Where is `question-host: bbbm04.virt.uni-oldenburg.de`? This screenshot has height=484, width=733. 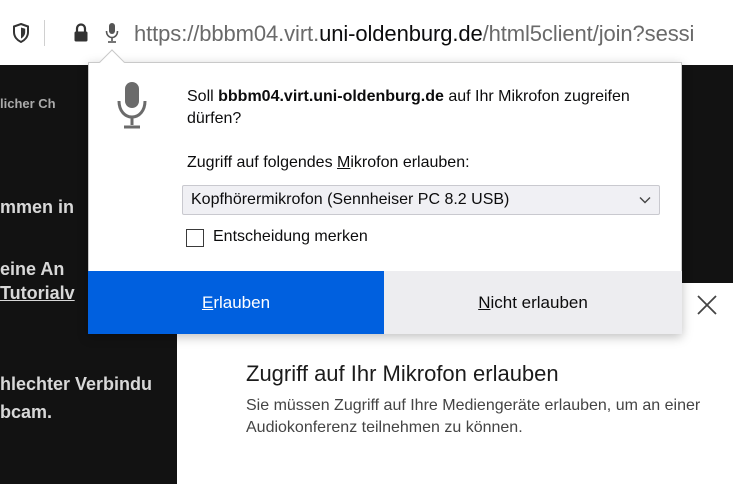
question-host: bbbm04.virt.uni-oldenburg.de is located at coordinates (331, 96).